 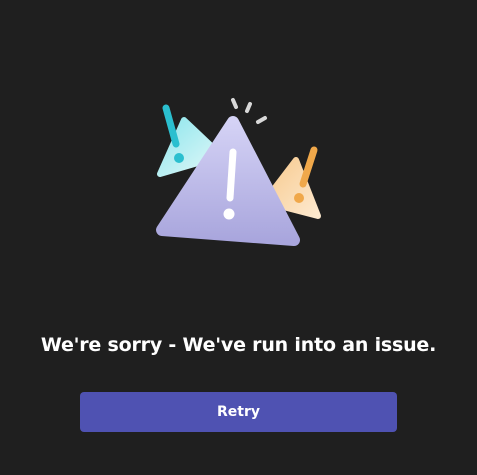 I want to click on error-message: We're sorry - We've run into an issue., so click(x=238, y=345).